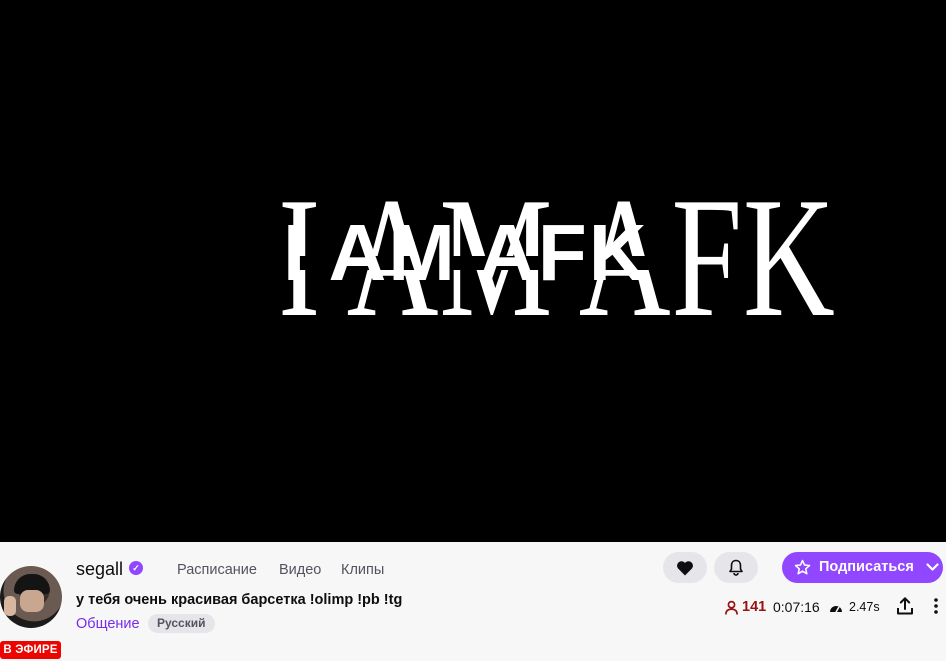 This screenshot has width=946, height=661. What do you see at coordinates (936, 606) in the screenshot?
I see `more-icon` at bounding box center [936, 606].